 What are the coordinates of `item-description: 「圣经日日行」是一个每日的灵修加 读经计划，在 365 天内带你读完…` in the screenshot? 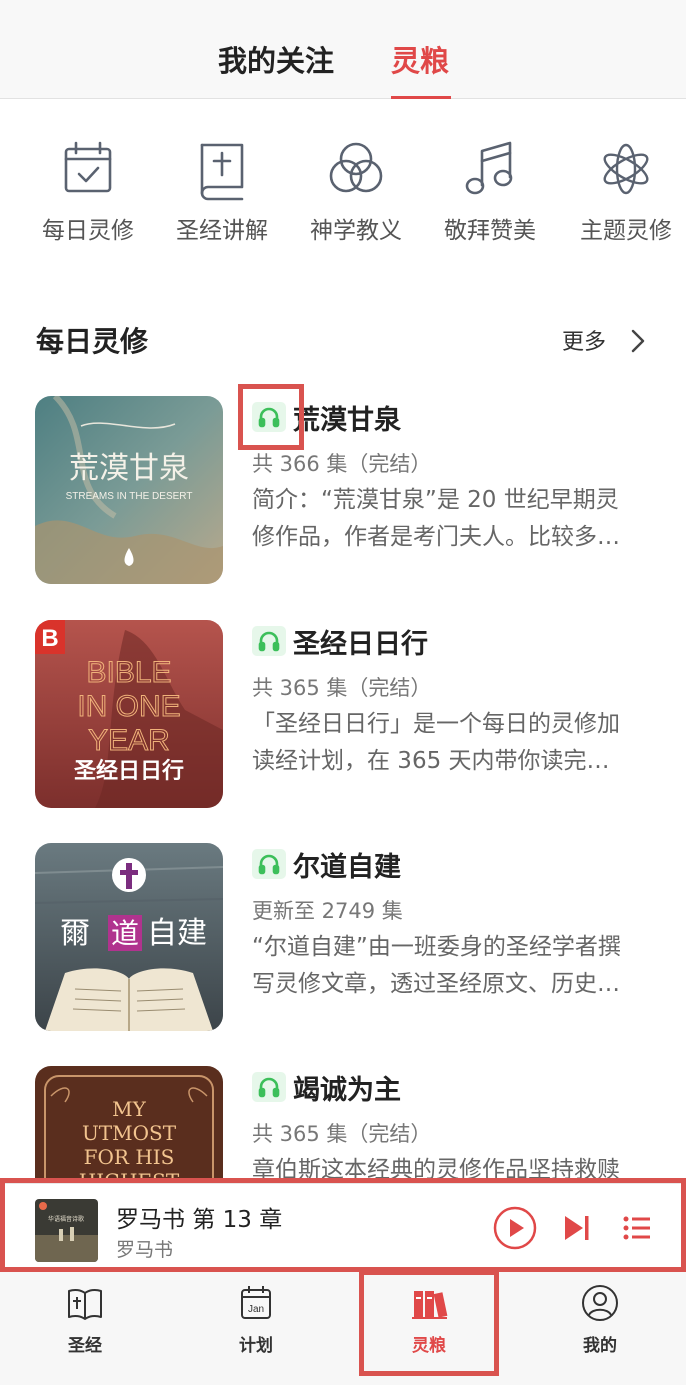 It's located at (436, 742).